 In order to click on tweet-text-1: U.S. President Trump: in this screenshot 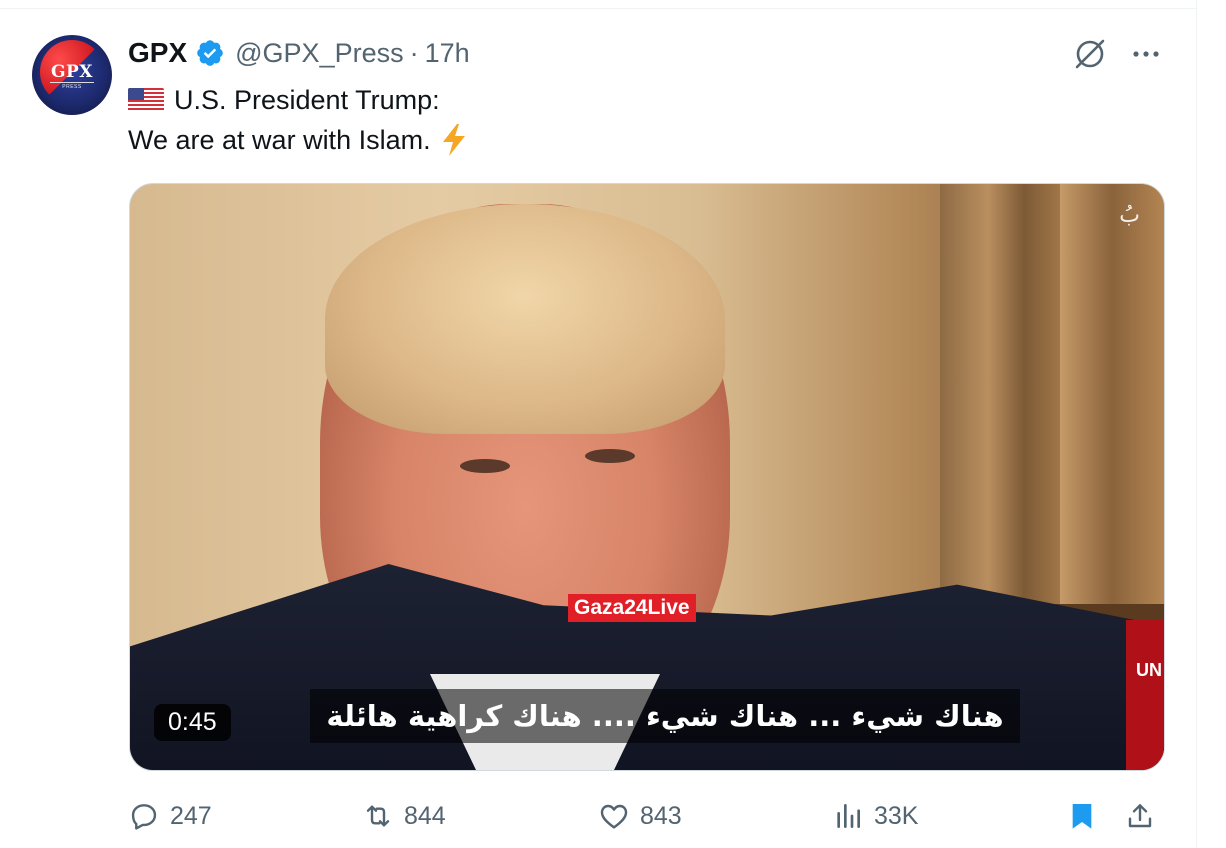, I will do `click(307, 99)`.